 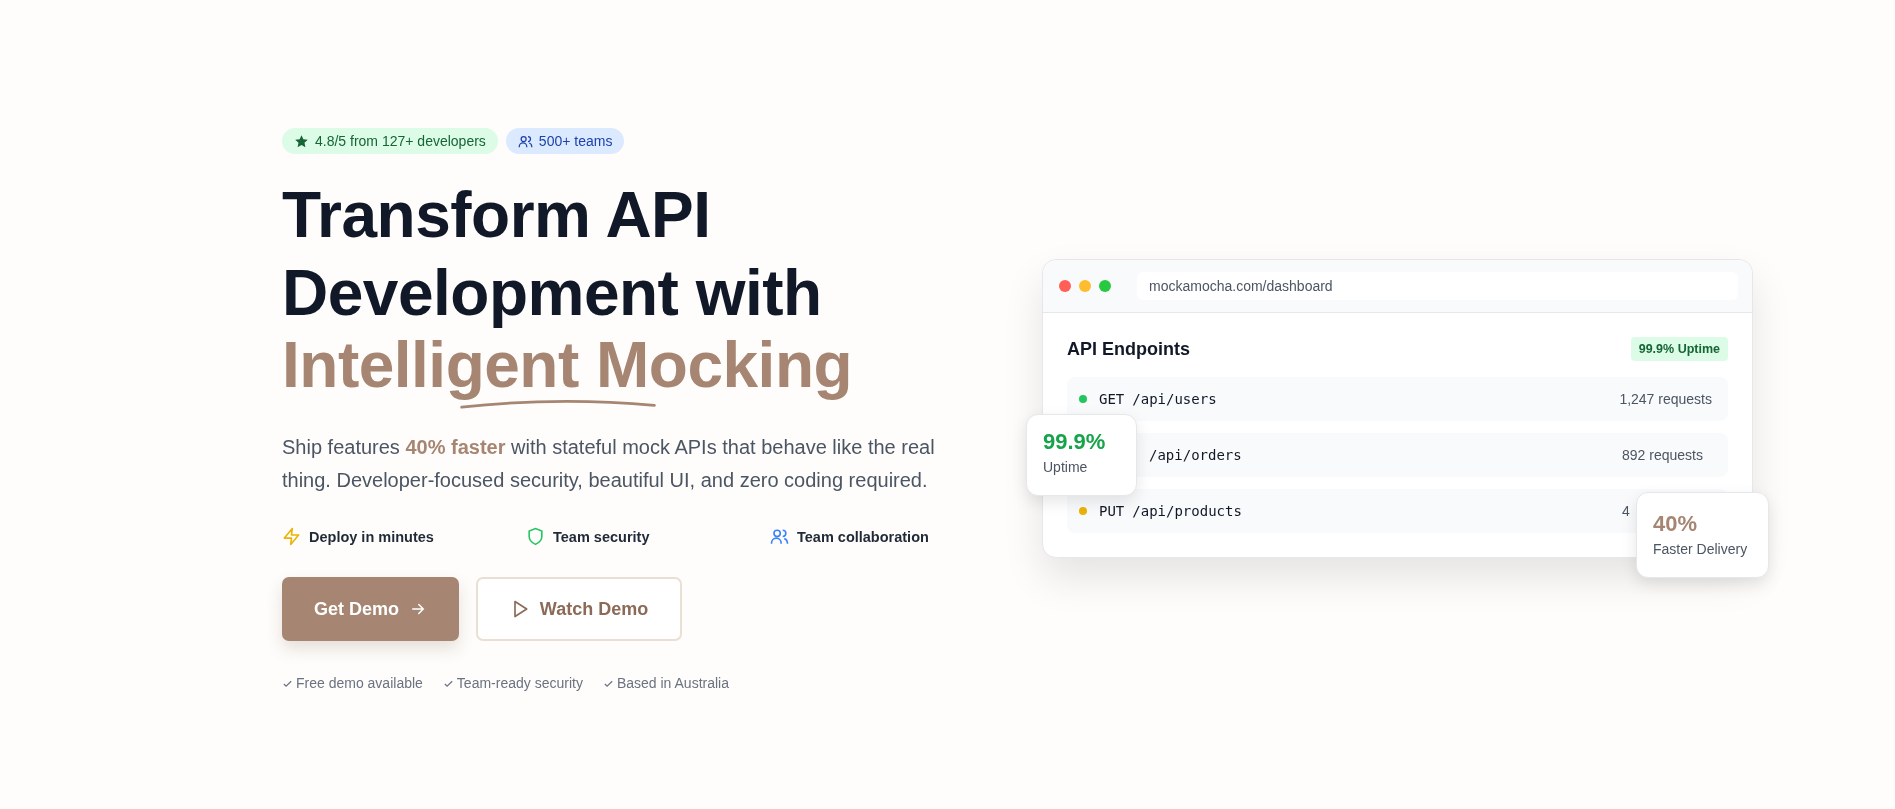 I want to click on lightning-icon, so click(x=291, y=536).